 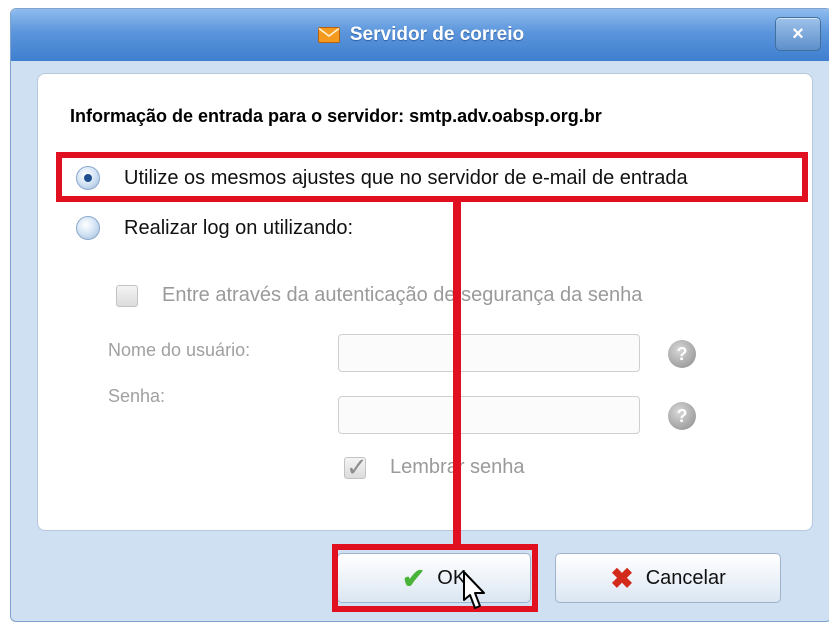 I want to click on radio-logon-using, so click(x=88, y=228).